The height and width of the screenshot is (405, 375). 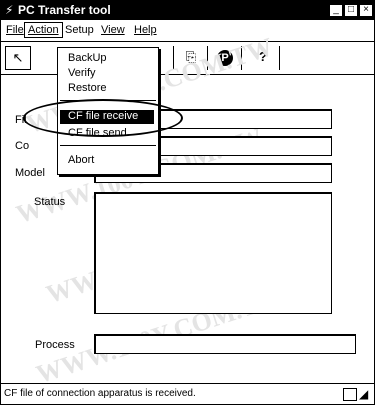 I want to click on model-label: Model, so click(x=30, y=173).